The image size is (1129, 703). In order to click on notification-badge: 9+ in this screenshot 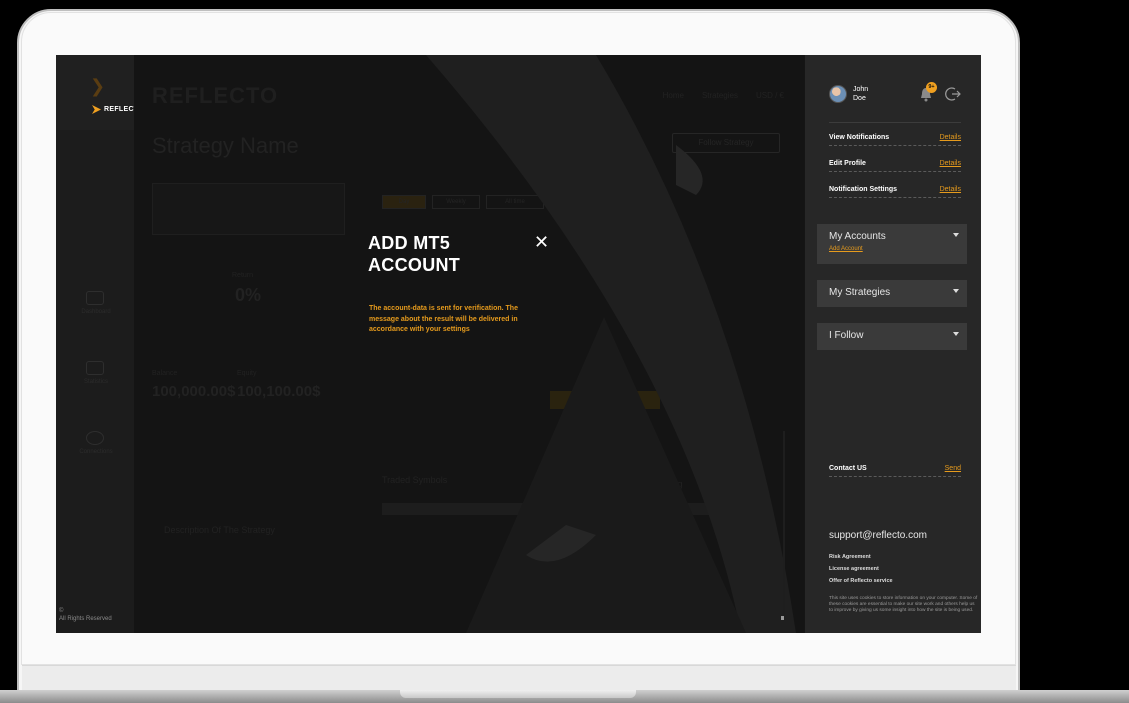, I will do `click(931, 87)`.